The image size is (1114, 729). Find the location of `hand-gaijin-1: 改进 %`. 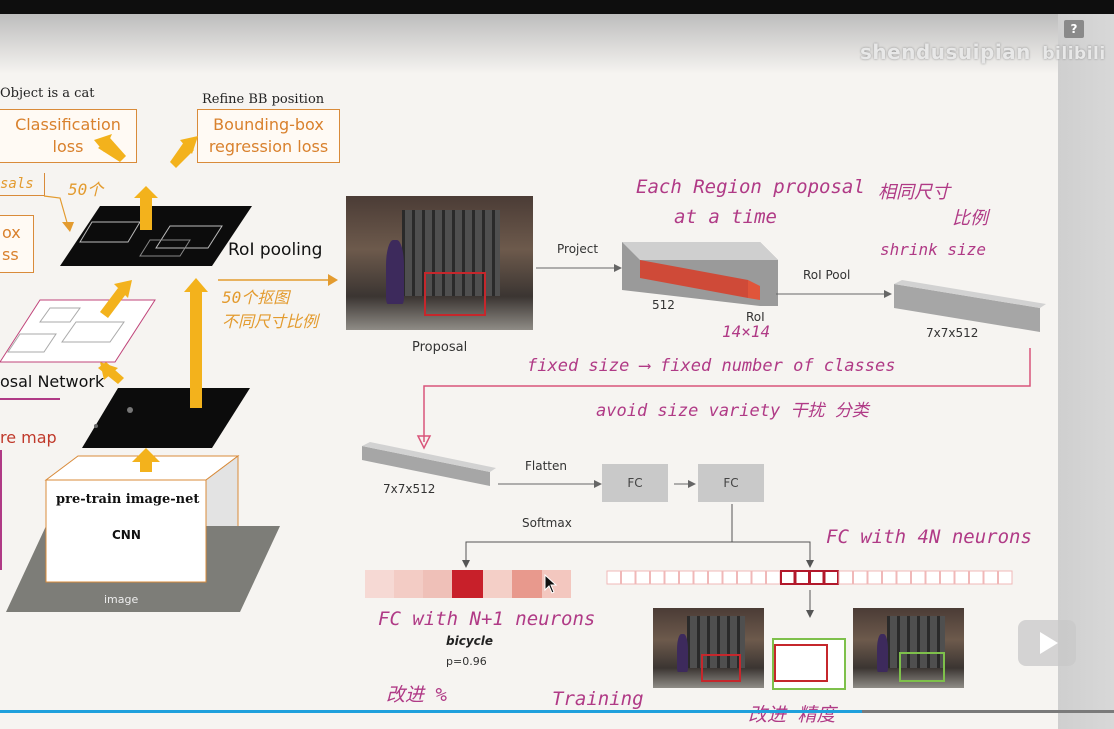

hand-gaijin-1: 改进 % is located at coordinates (416, 695).